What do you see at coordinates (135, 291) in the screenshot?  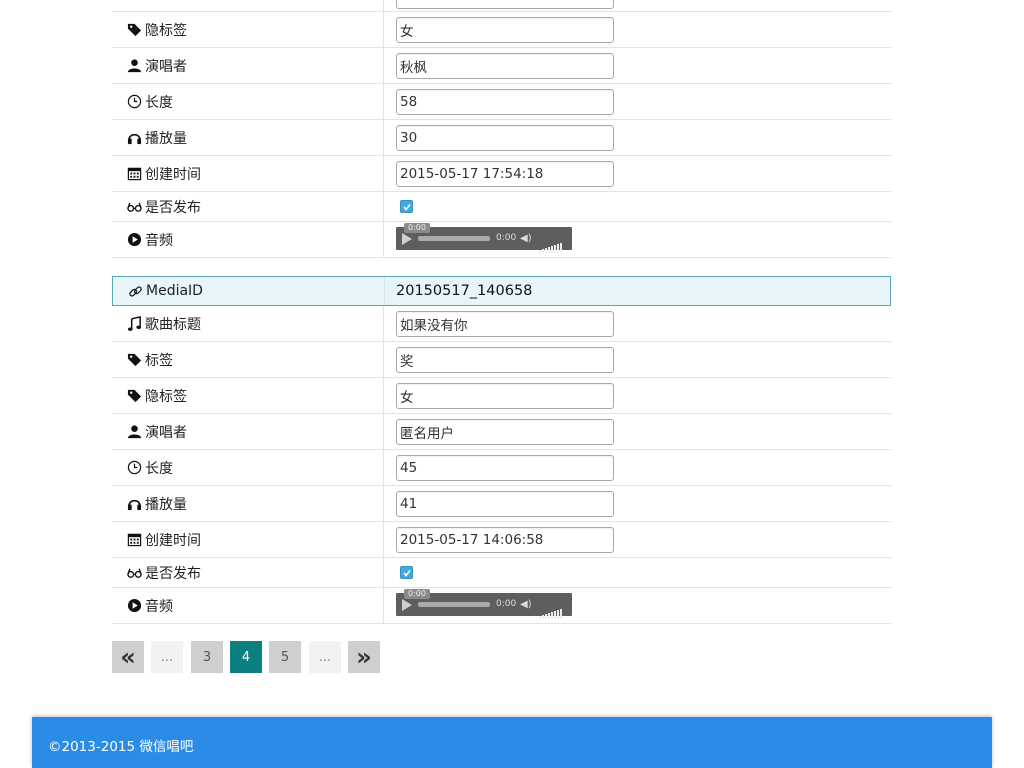 I see `link-icon` at bounding box center [135, 291].